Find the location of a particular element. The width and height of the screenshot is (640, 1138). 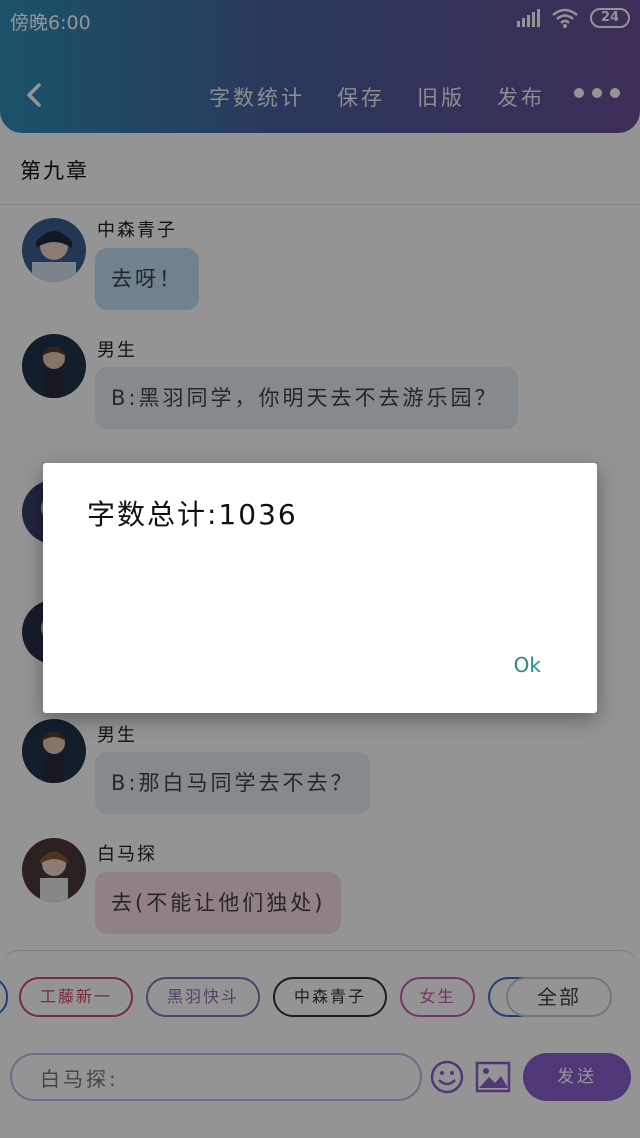

dialog-message: 字数总计:1036 is located at coordinates (192, 514).